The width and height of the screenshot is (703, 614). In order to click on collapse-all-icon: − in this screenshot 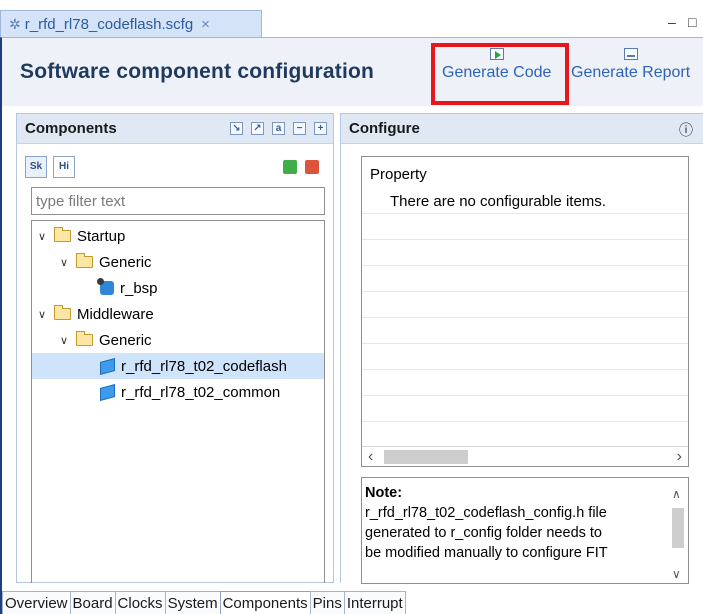, I will do `click(299, 128)`.